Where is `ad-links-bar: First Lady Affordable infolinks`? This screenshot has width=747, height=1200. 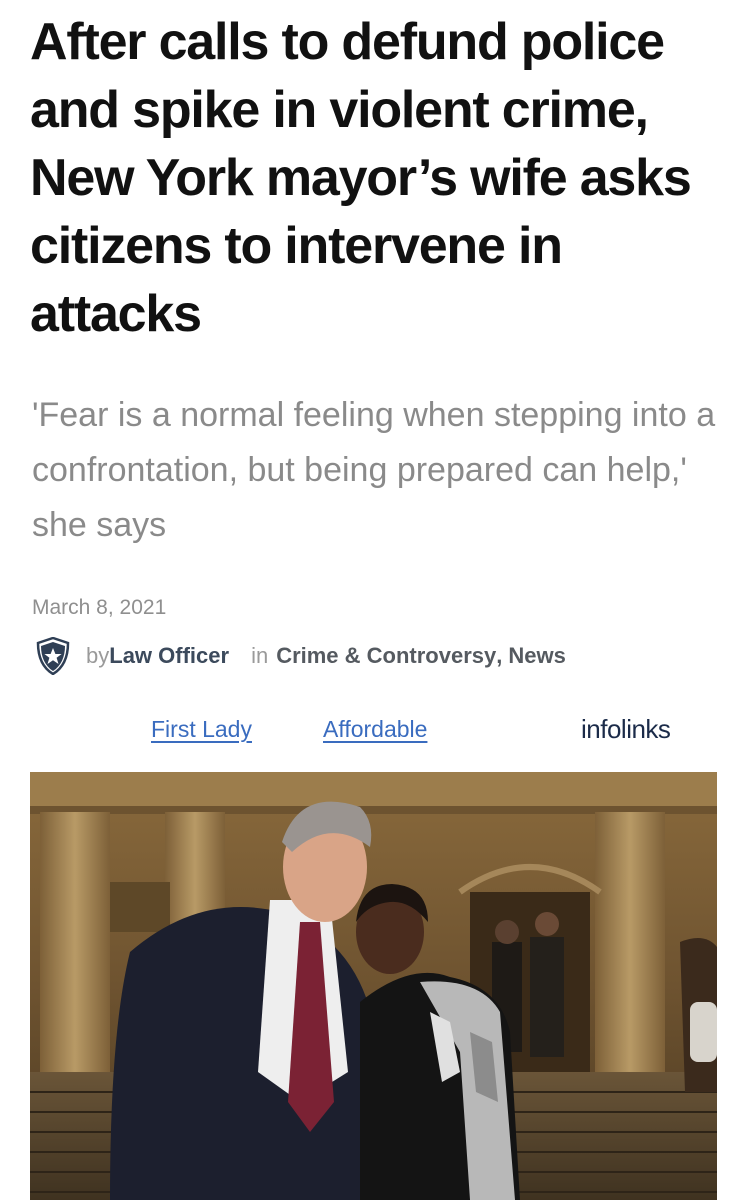 ad-links-bar: First Lady Affordable infolinks is located at coordinates (373, 732).